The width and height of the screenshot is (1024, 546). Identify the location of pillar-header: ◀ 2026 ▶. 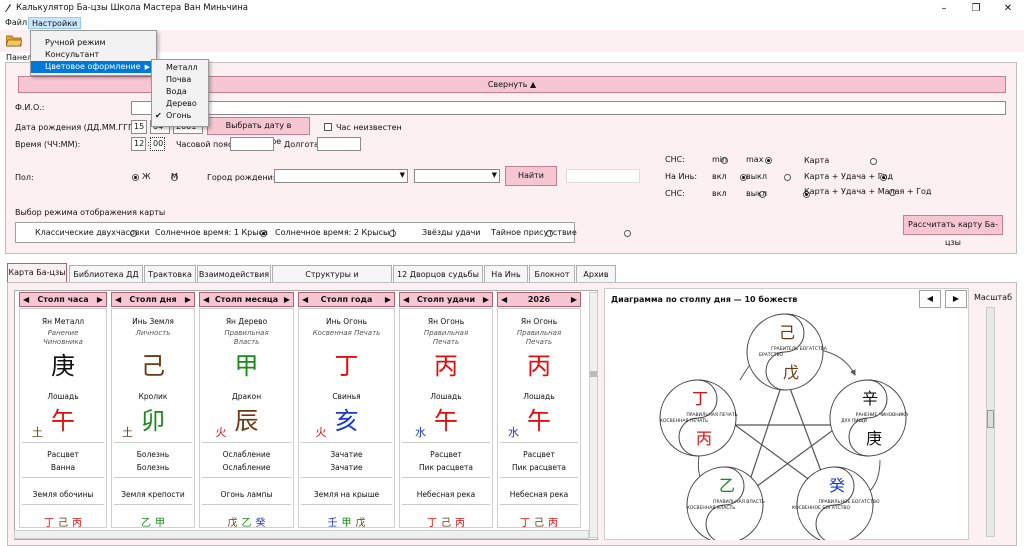
(539, 299).